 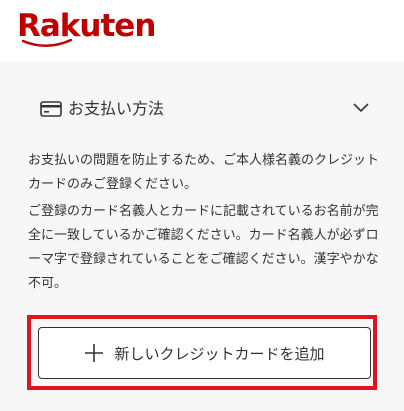 What do you see at coordinates (51, 109) in the screenshot?
I see `credit-card-icon` at bounding box center [51, 109].